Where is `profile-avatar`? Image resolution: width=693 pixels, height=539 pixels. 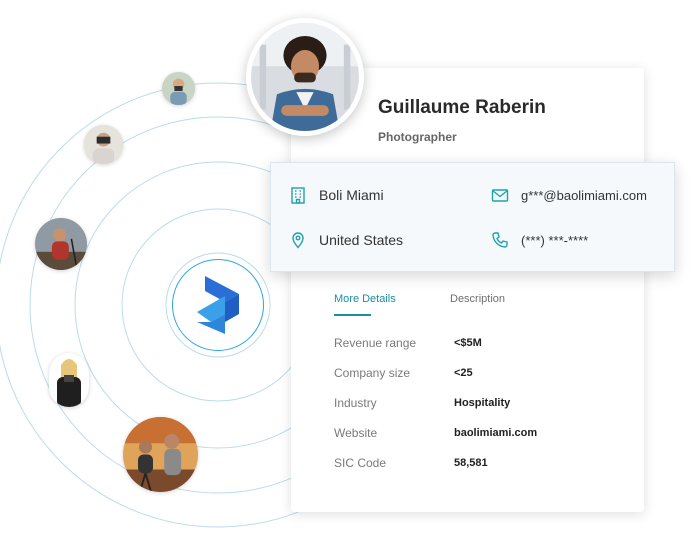 profile-avatar is located at coordinates (305, 77).